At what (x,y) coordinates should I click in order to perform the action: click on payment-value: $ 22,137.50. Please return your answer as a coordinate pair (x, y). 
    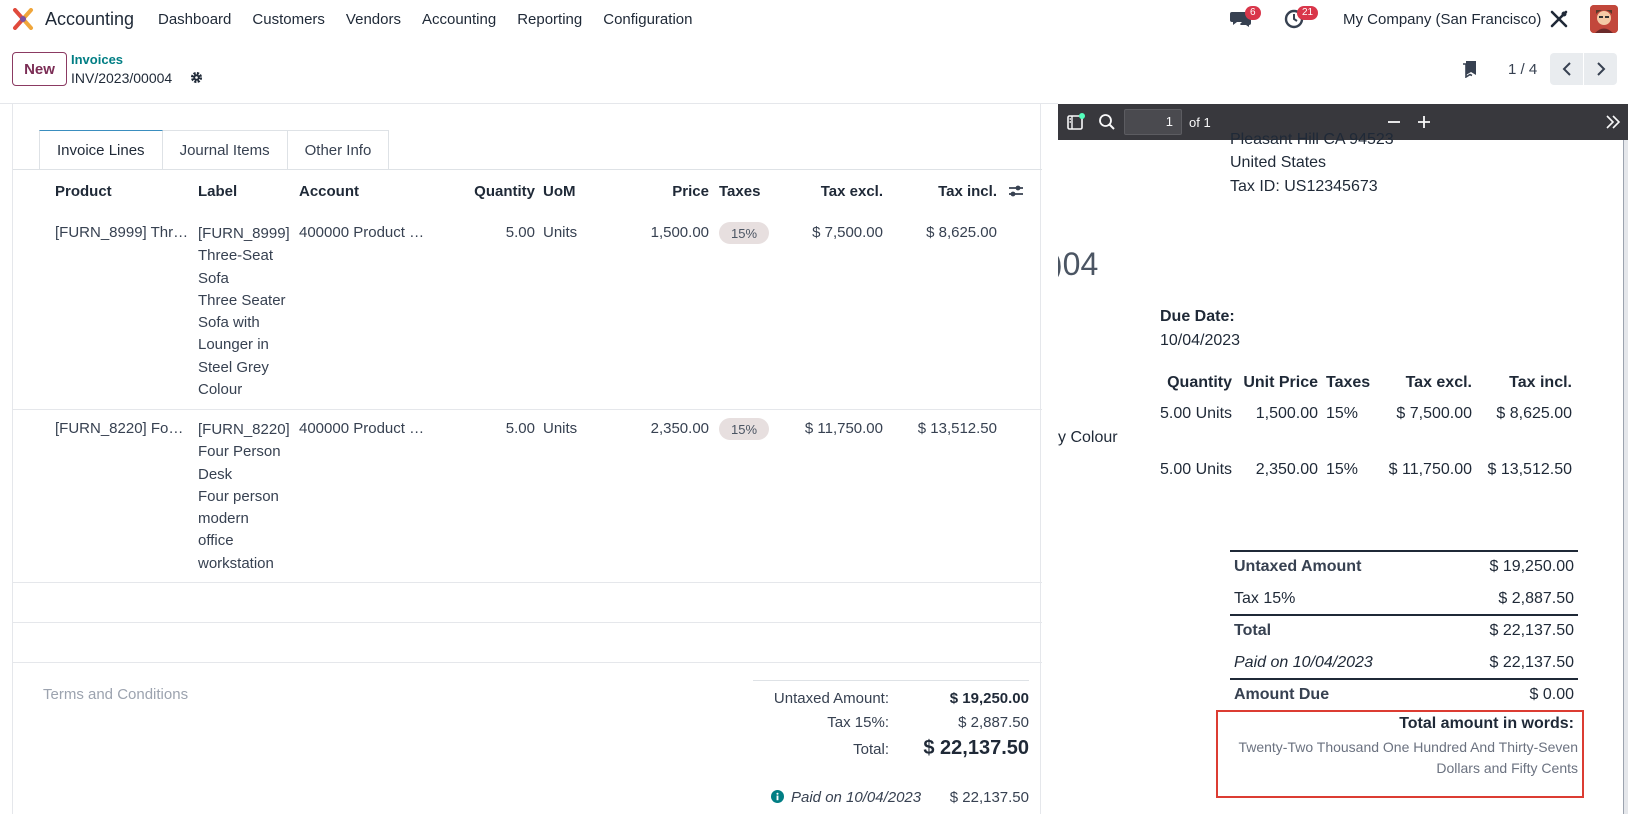
    Looking at the image, I should click on (989, 797).